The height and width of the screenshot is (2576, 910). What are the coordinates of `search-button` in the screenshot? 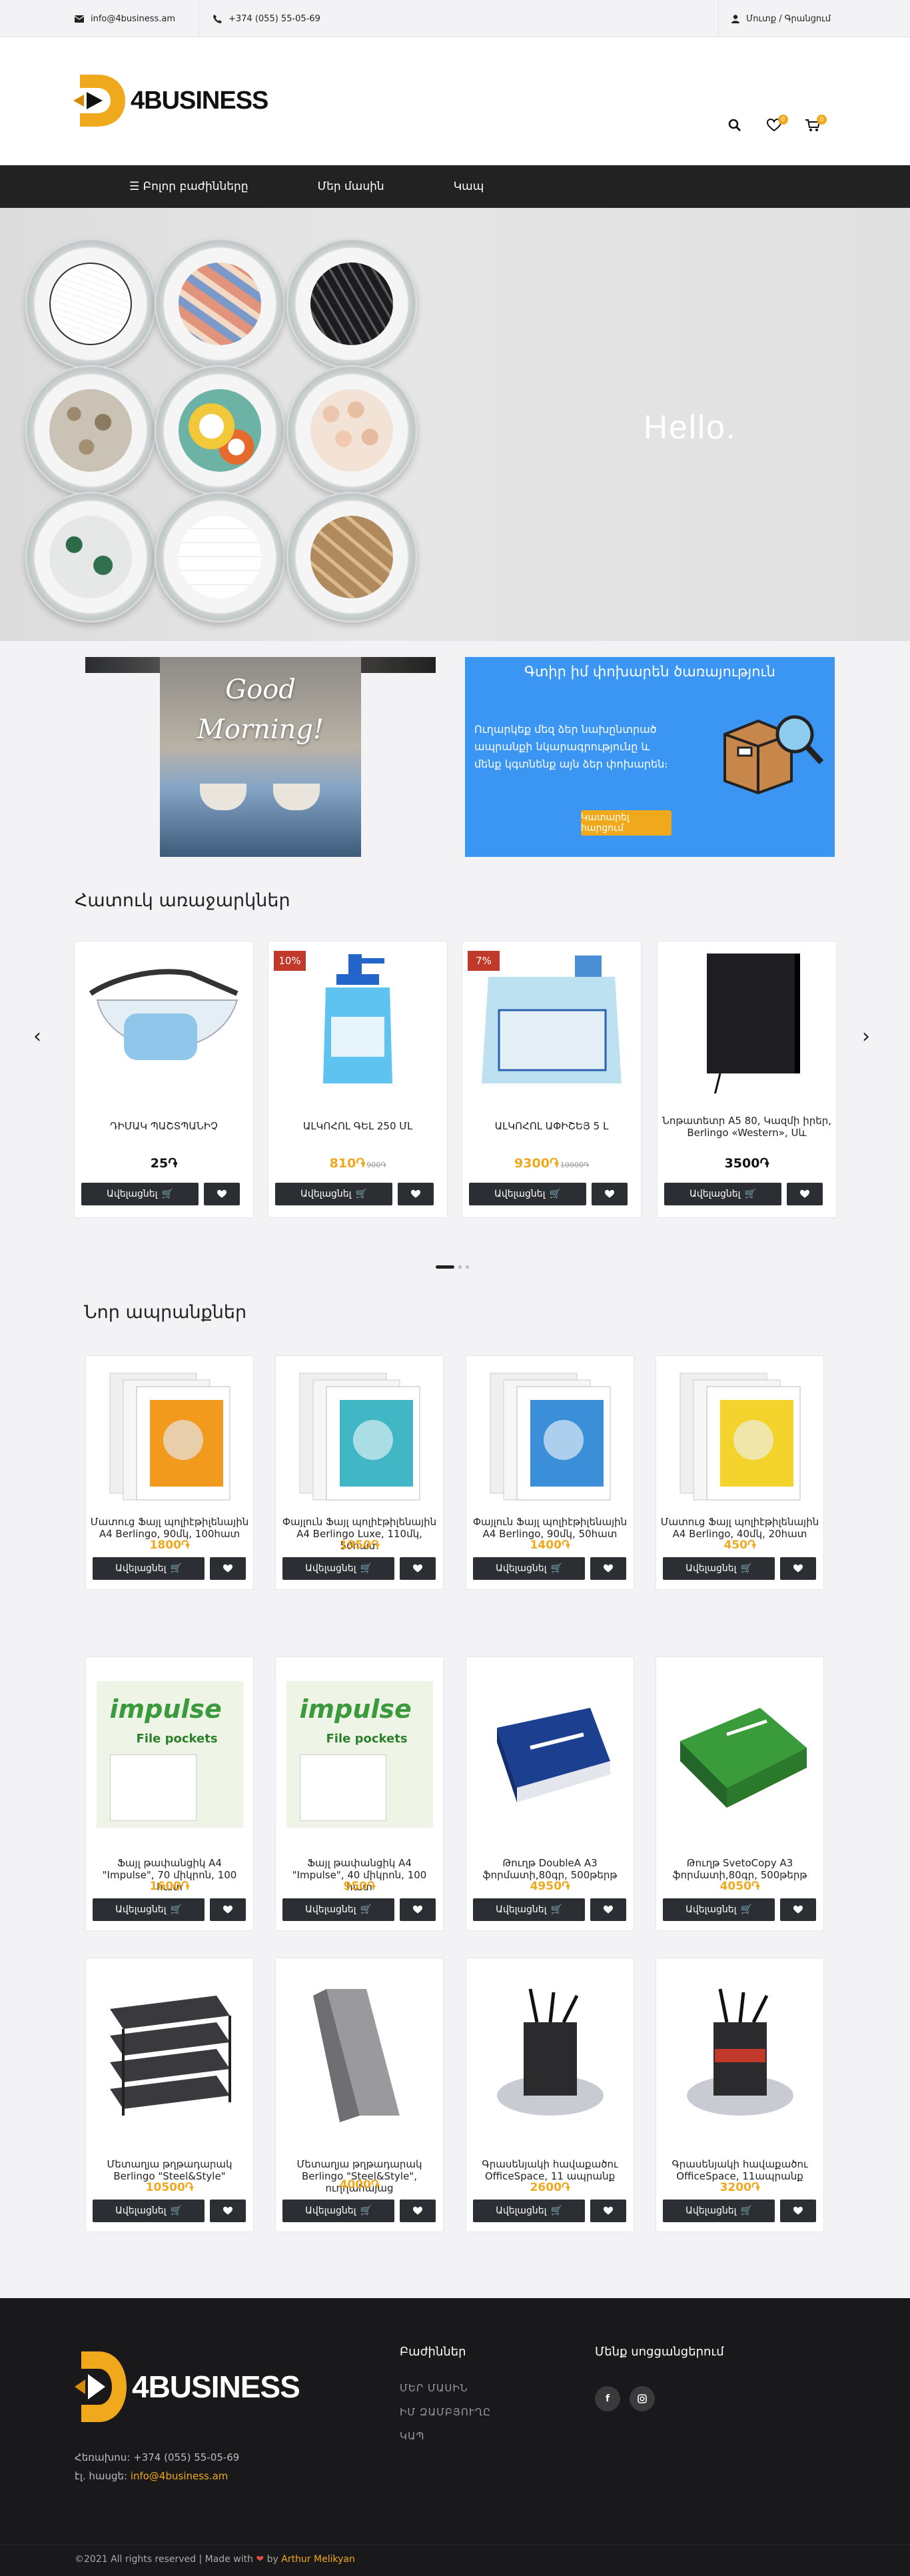 It's located at (736, 127).